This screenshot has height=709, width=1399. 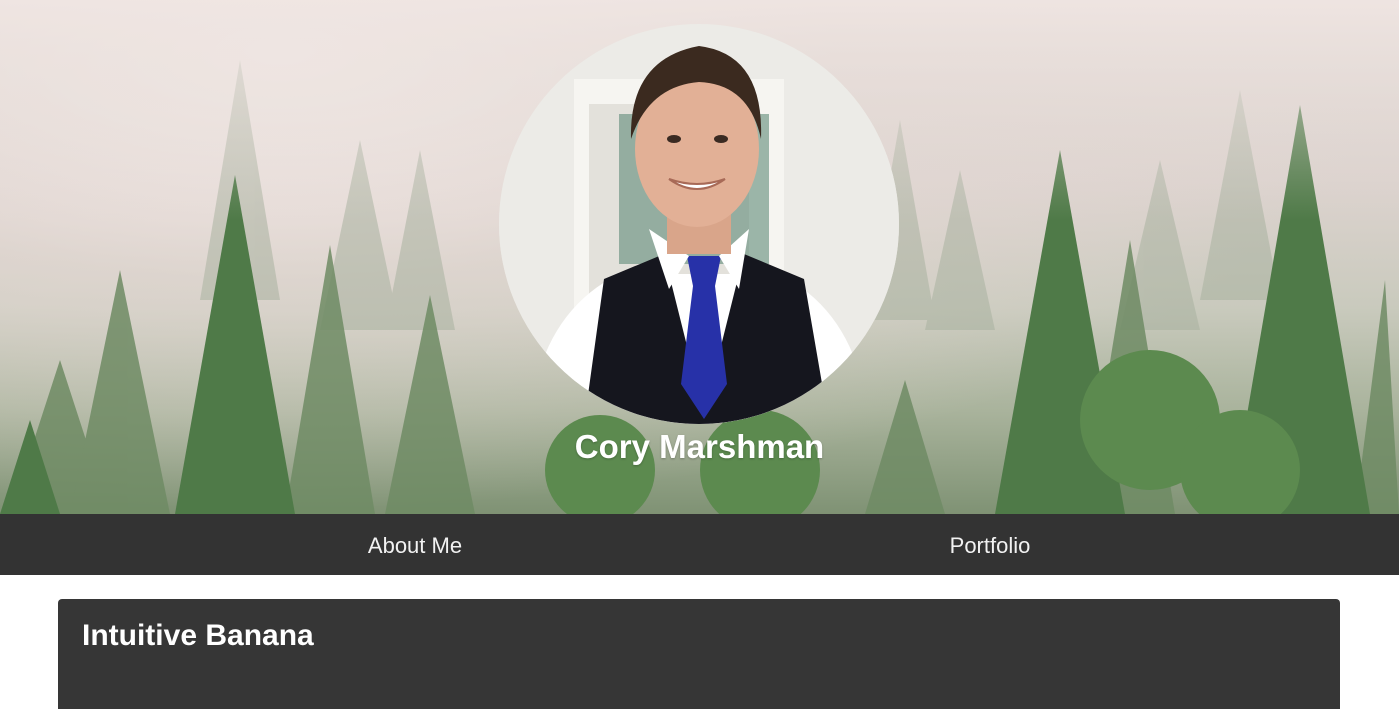 What do you see at coordinates (699, 544) in the screenshot?
I see `main-navbar: About Me Portfolio` at bounding box center [699, 544].